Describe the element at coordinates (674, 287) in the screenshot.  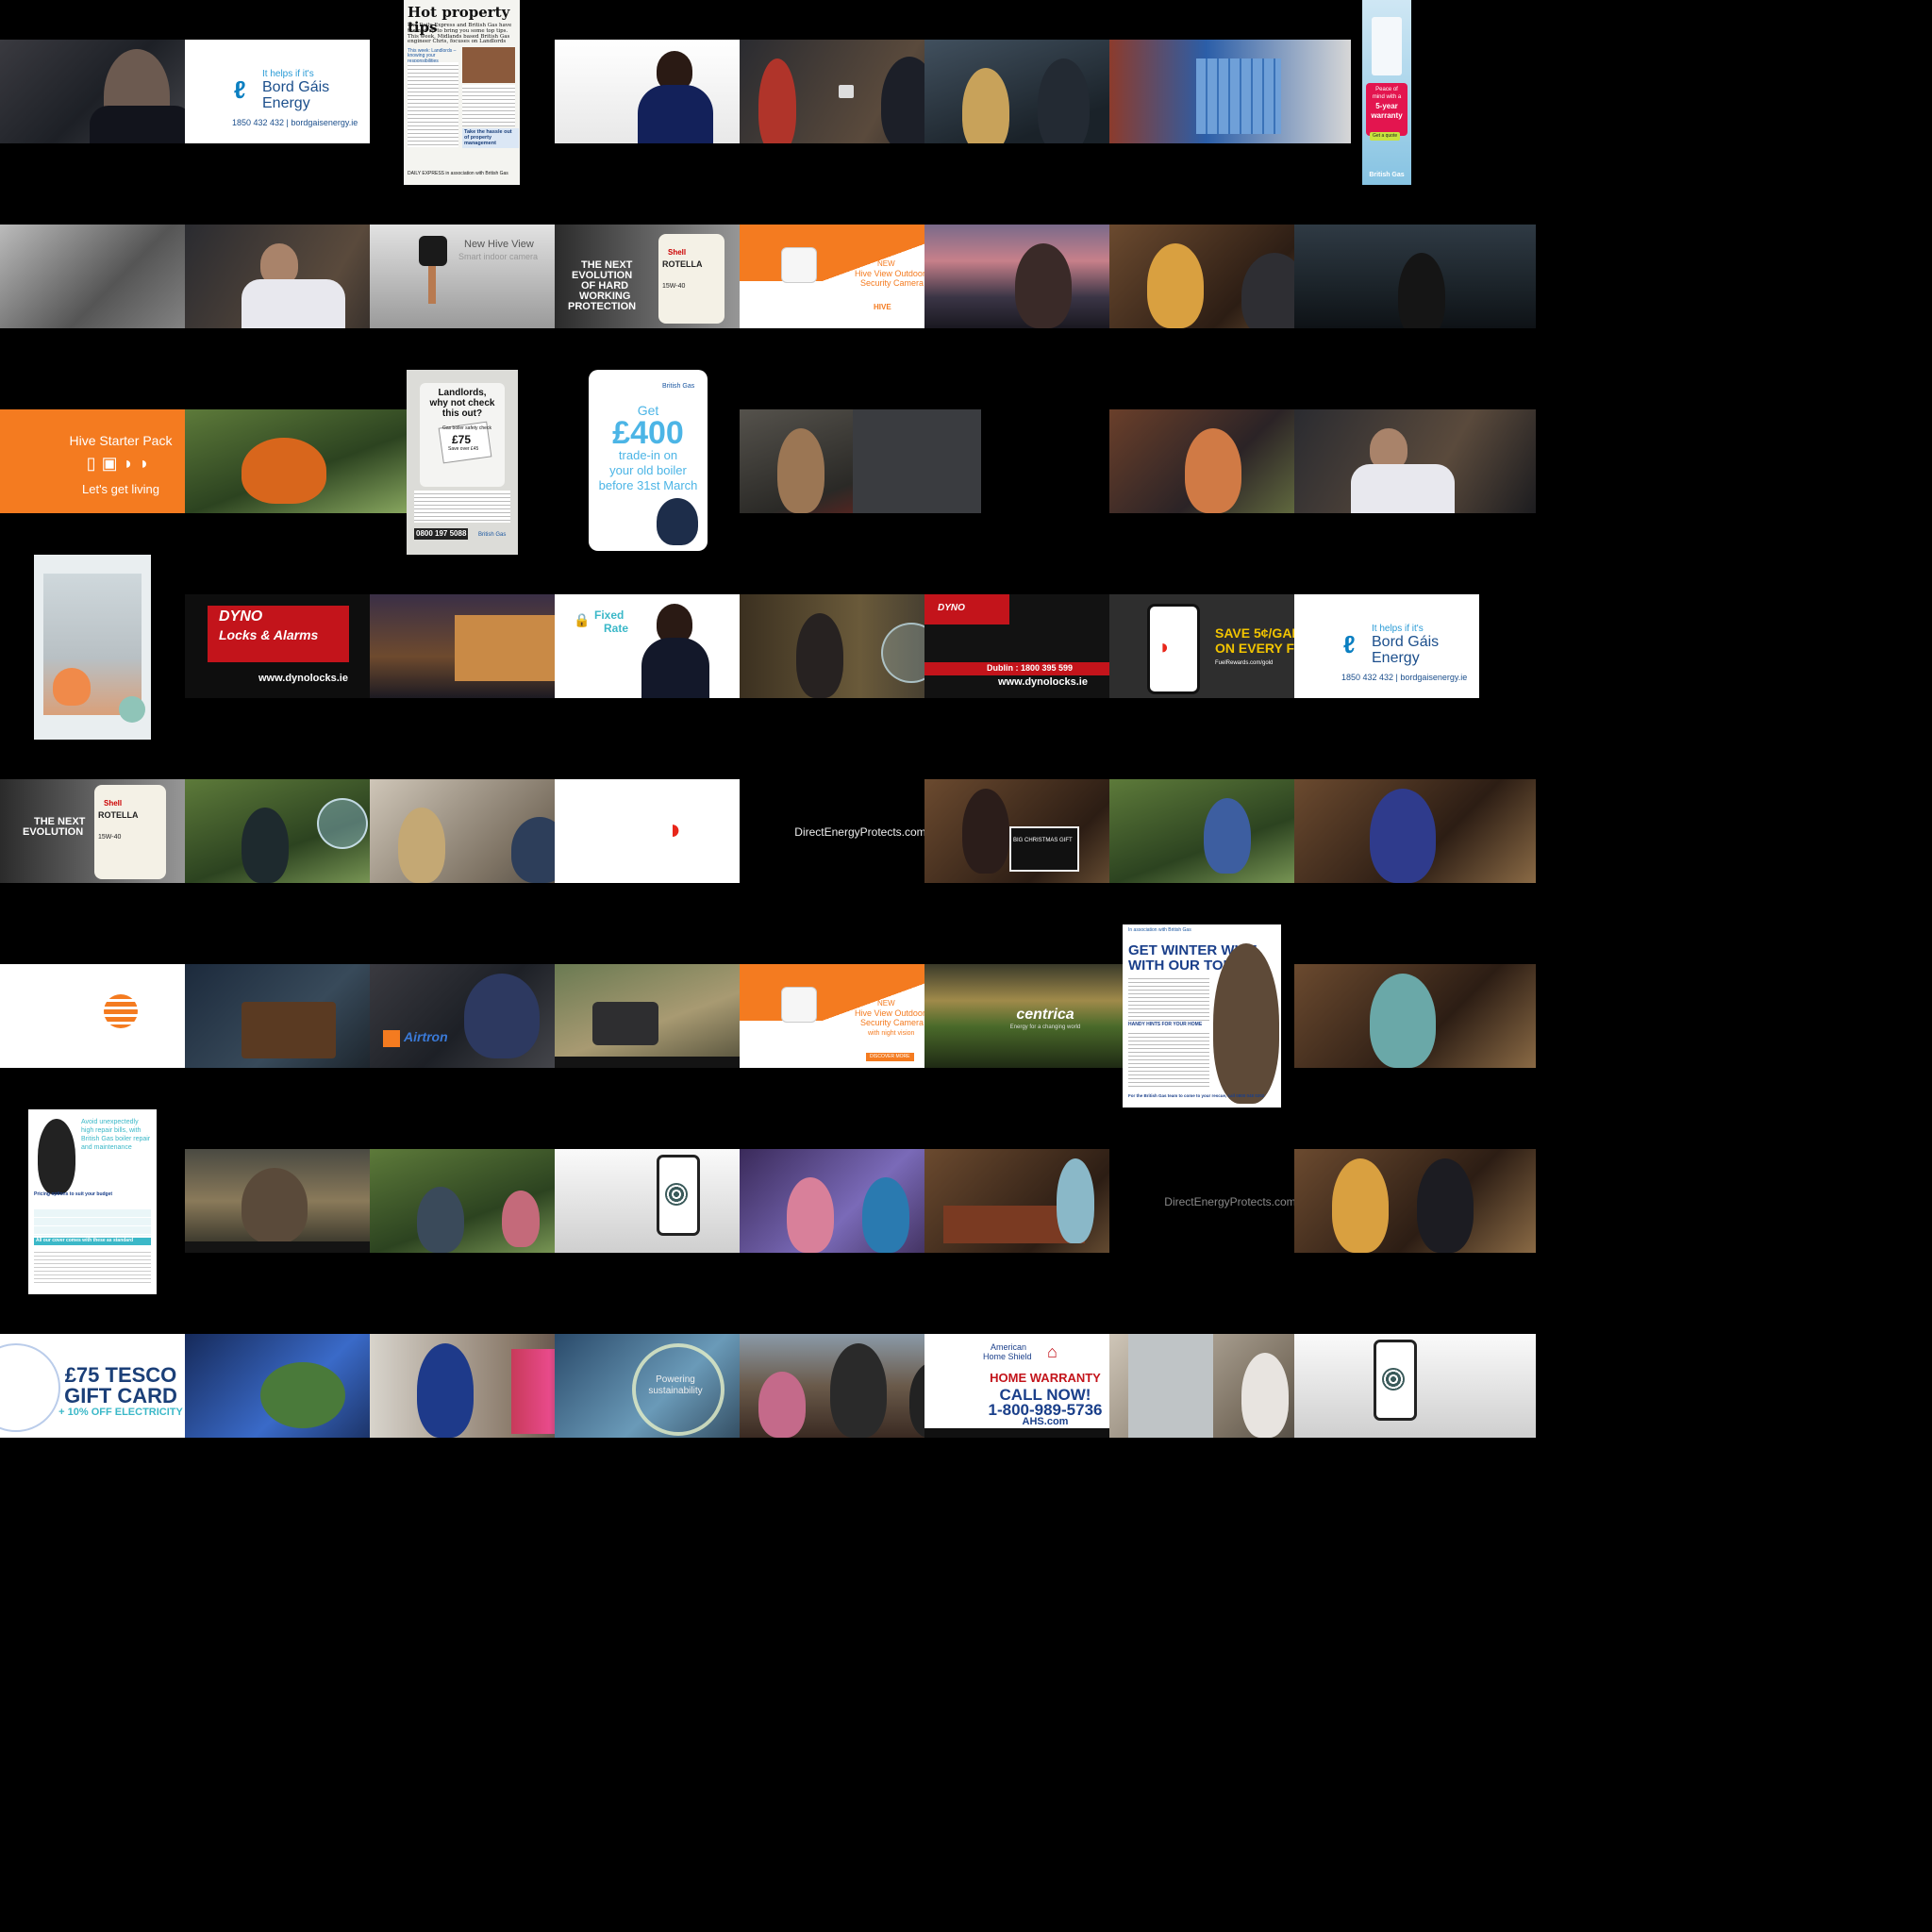
I see `jug-grade: 15W-40` at that location.